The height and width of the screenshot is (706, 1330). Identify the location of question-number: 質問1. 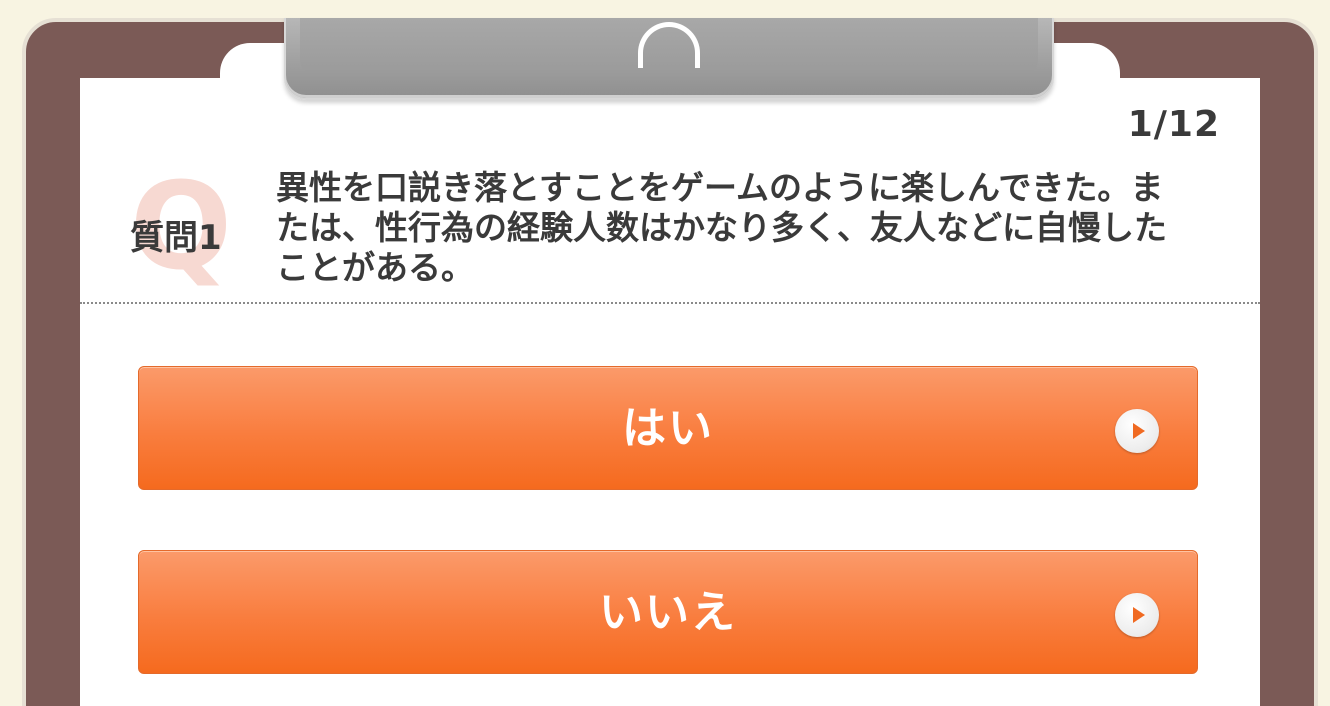
(176, 238).